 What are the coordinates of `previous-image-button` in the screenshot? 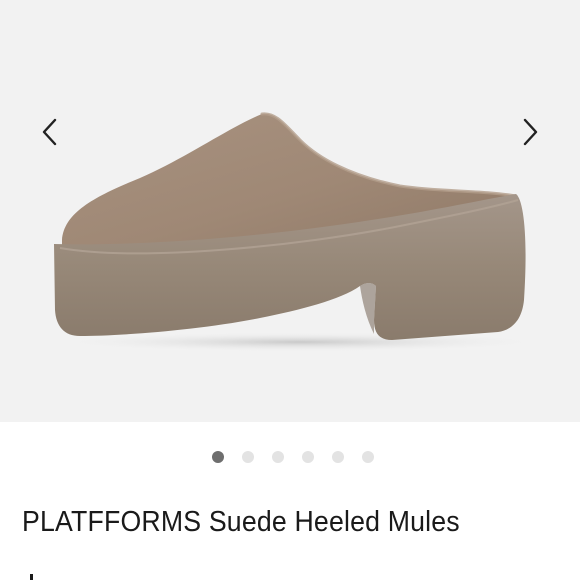 It's located at (50, 132).